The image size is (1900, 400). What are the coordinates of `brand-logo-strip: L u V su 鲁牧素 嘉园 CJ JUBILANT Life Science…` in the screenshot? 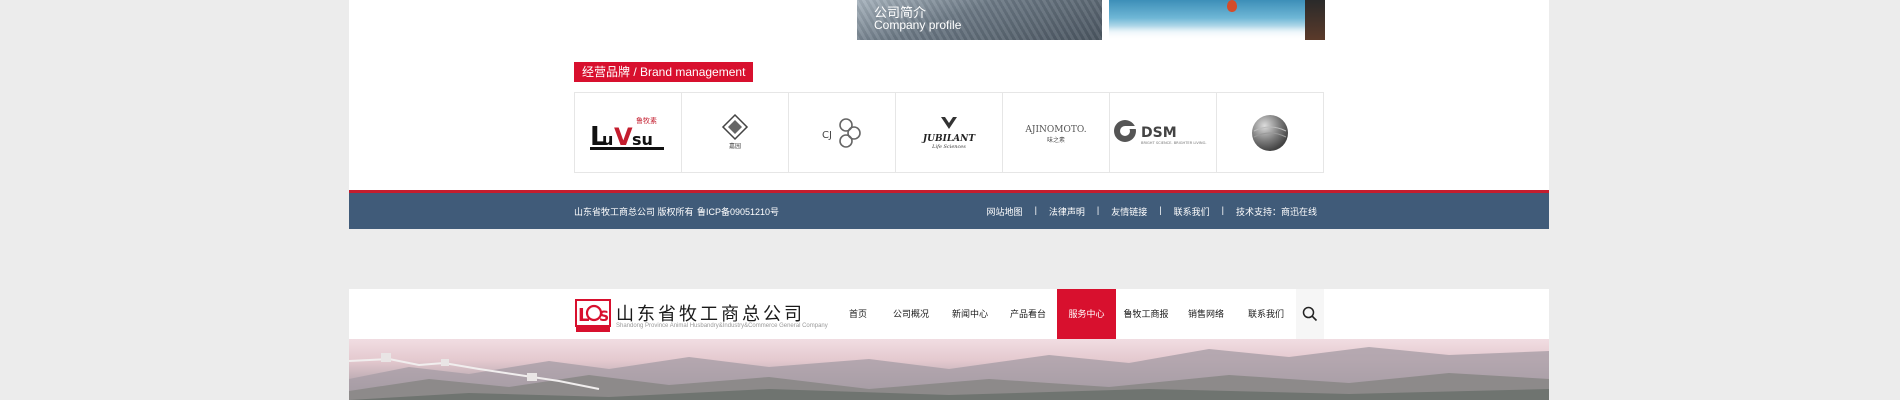 It's located at (949, 132).